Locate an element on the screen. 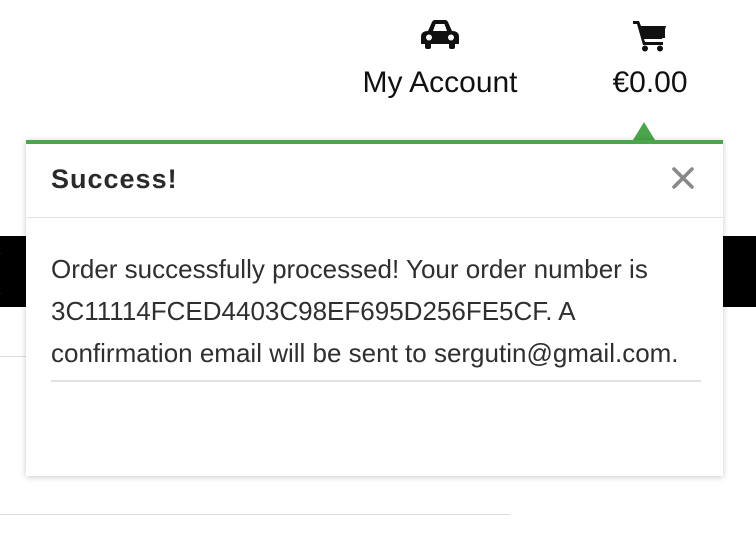 This screenshot has height=538, width=756. toast-pointer-arrow is located at coordinates (644, 131).